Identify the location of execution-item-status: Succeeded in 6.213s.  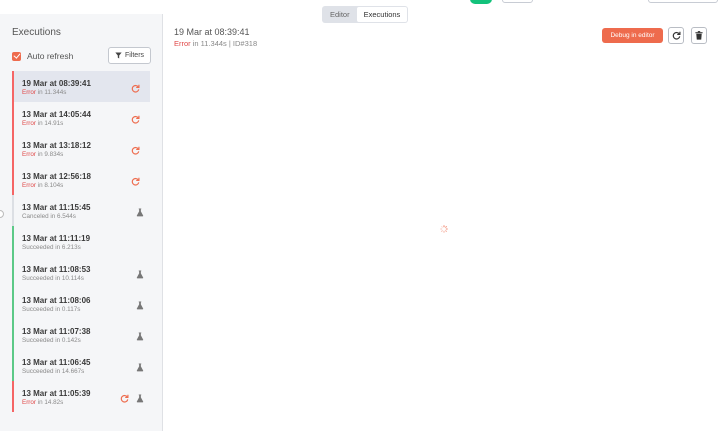
(51, 247).